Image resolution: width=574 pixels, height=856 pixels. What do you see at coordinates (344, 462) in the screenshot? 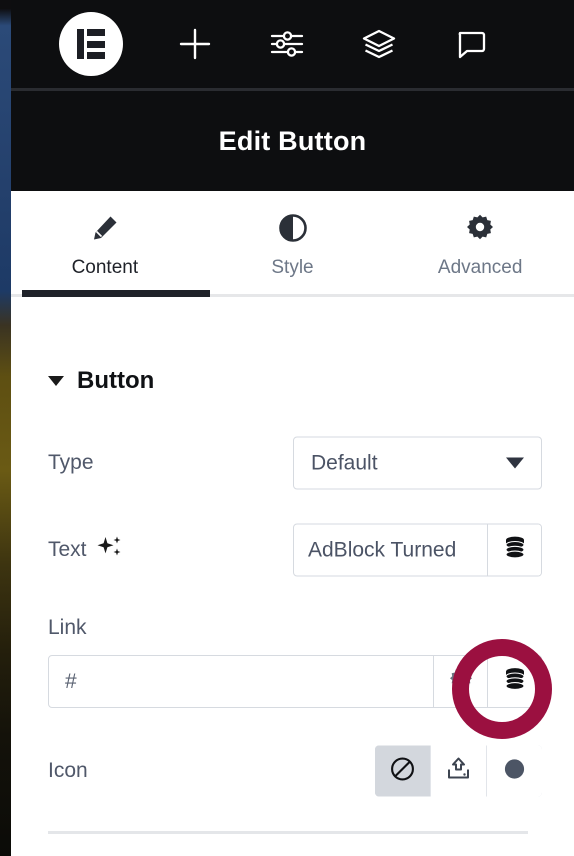
I see `type-select-value: Default` at bounding box center [344, 462].